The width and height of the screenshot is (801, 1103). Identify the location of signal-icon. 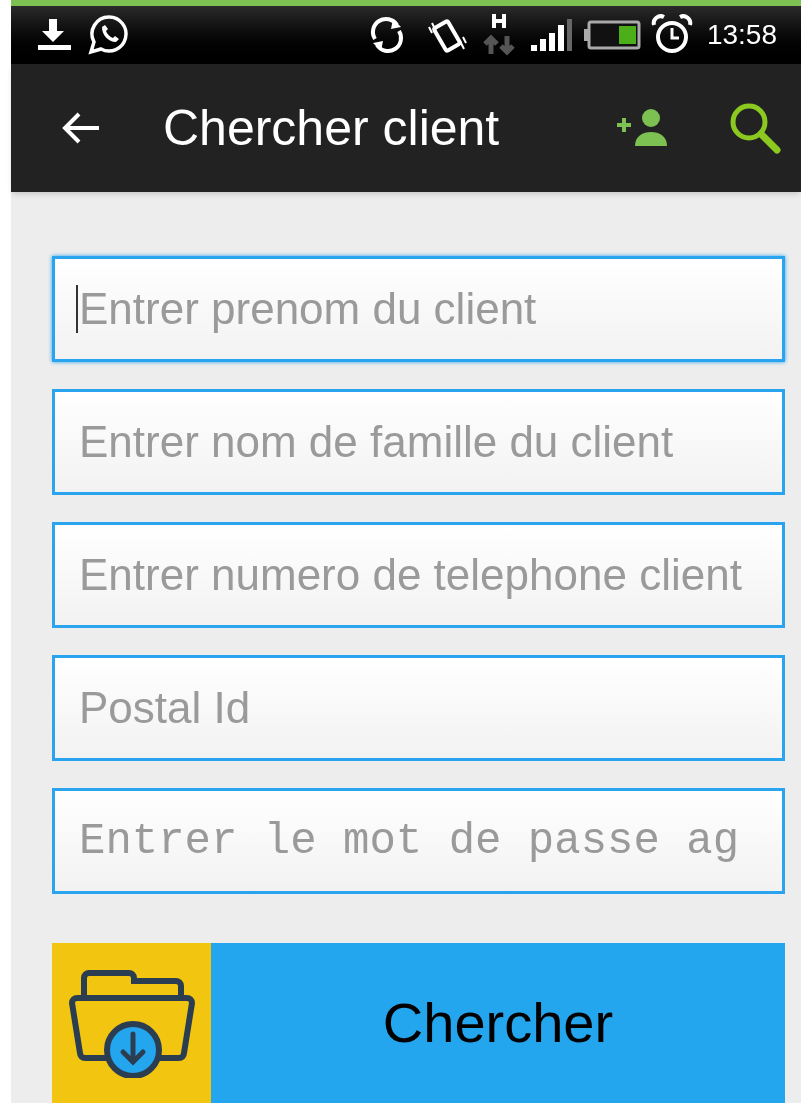
(551, 35).